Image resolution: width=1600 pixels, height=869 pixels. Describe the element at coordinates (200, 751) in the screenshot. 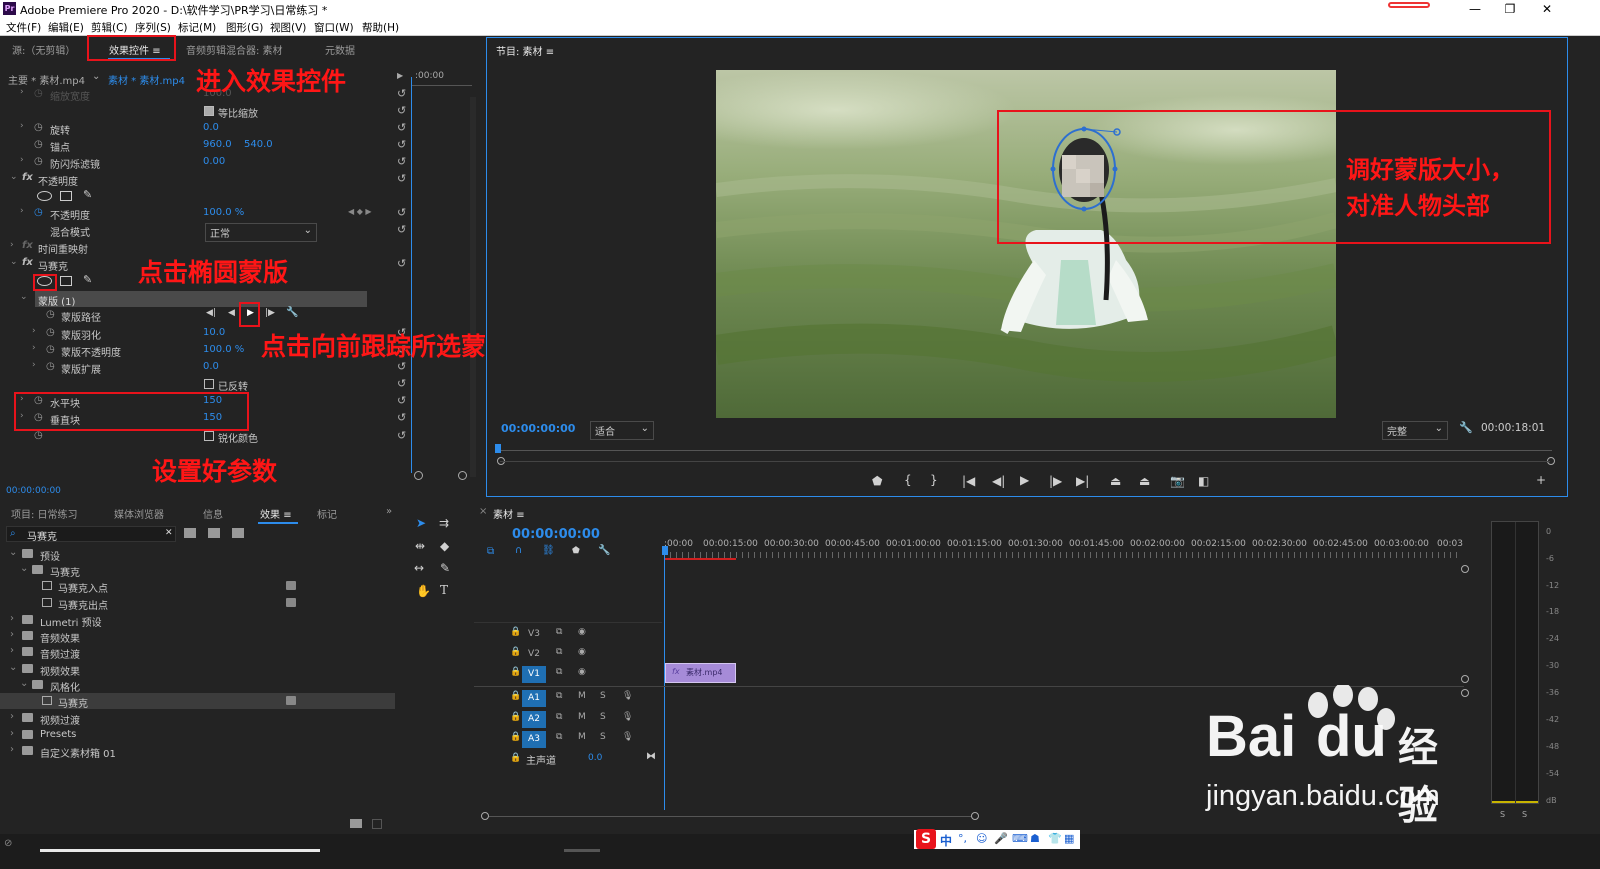

I see `tree-item-custom-bin: › 自定义素材箱 01` at that location.